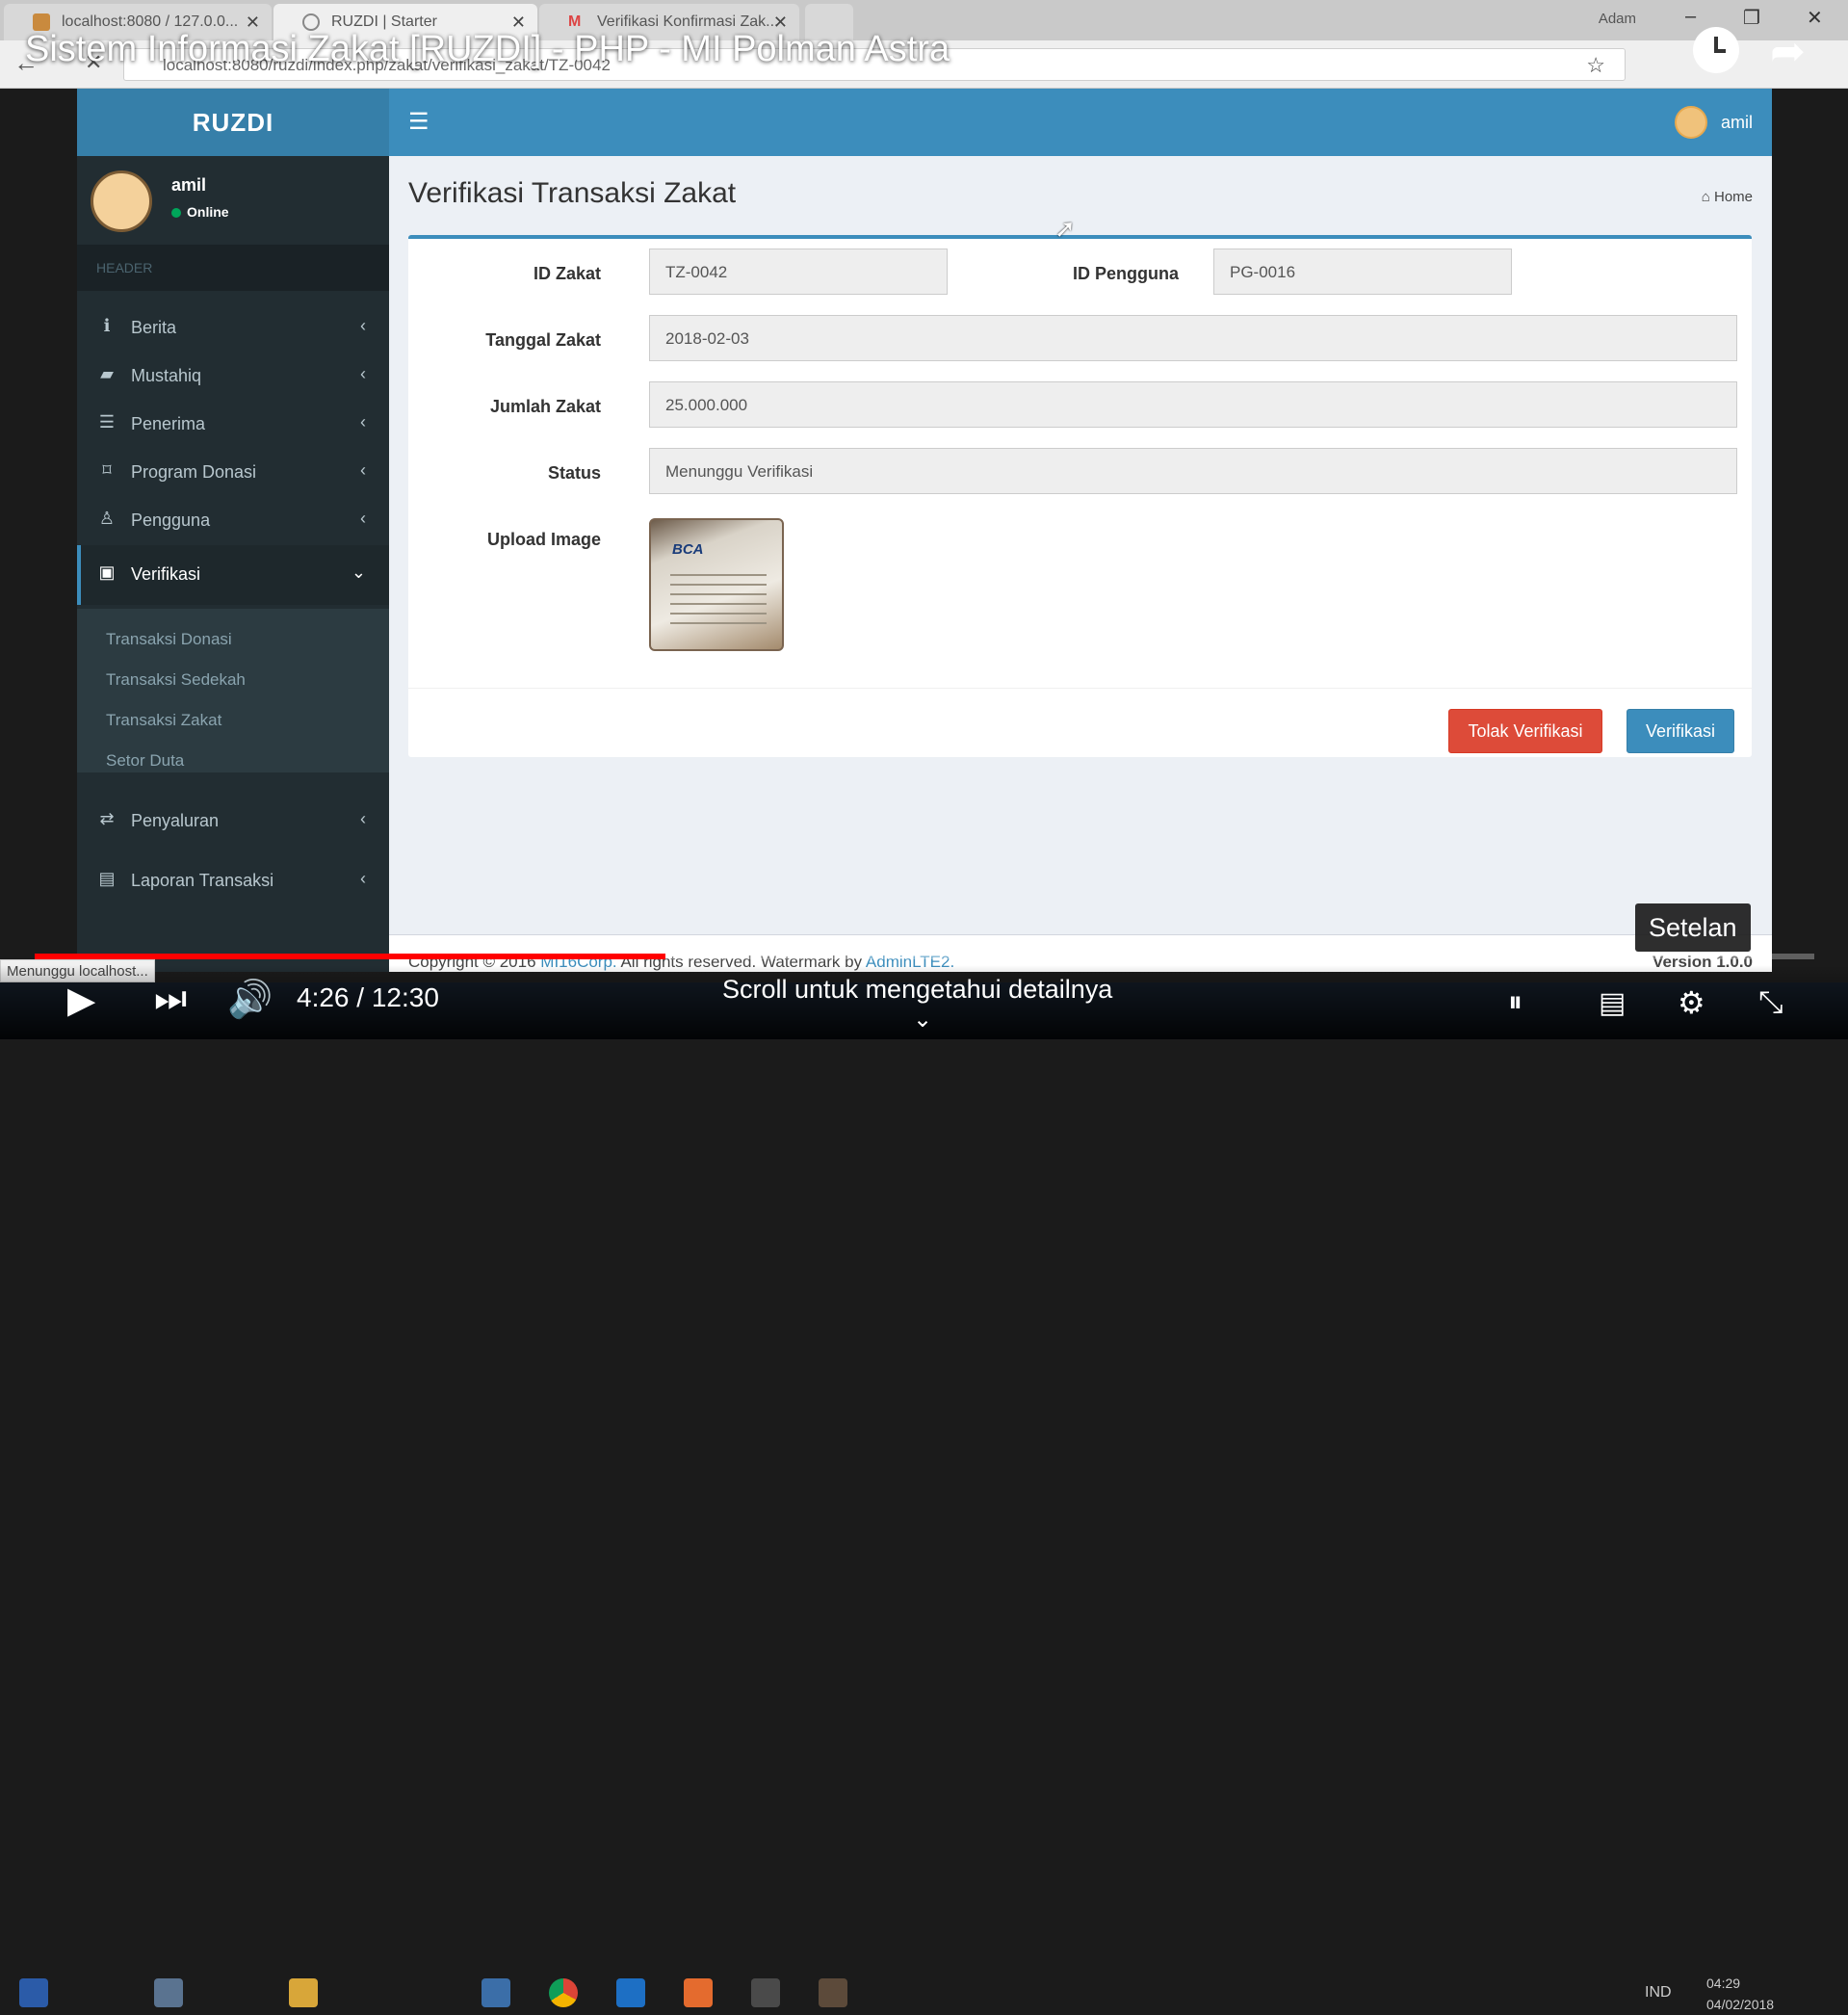 The width and height of the screenshot is (1848, 2015). I want to click on clock-time: 04:29, so click(1723, 1983).